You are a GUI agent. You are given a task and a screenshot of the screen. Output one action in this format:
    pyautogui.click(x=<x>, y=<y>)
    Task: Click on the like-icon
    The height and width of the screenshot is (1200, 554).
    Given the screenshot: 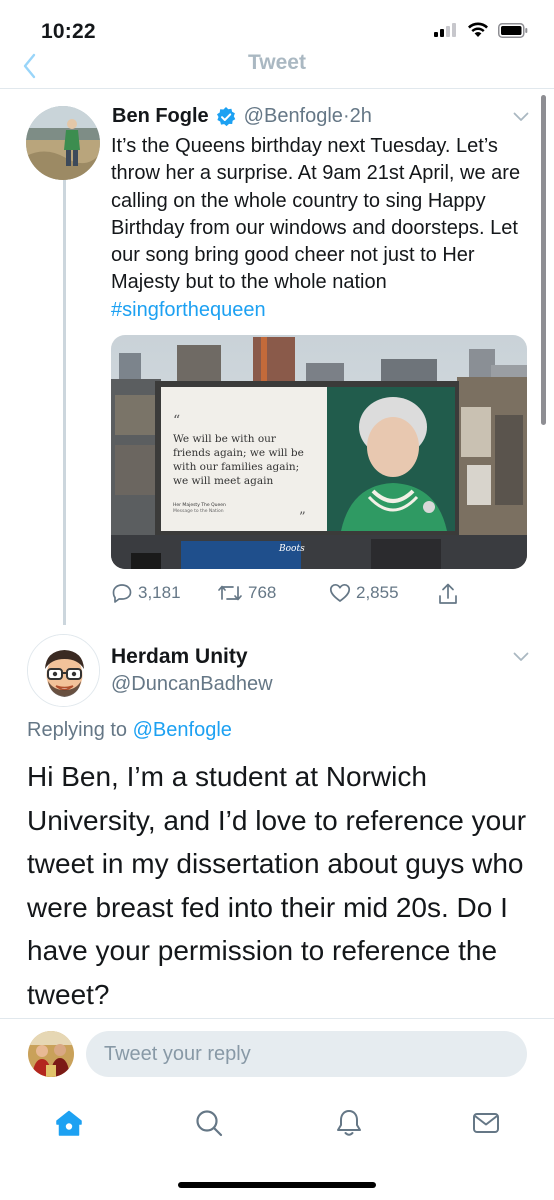 What is the action you would take?
    pyautogui.click(x=340, y=592)
    